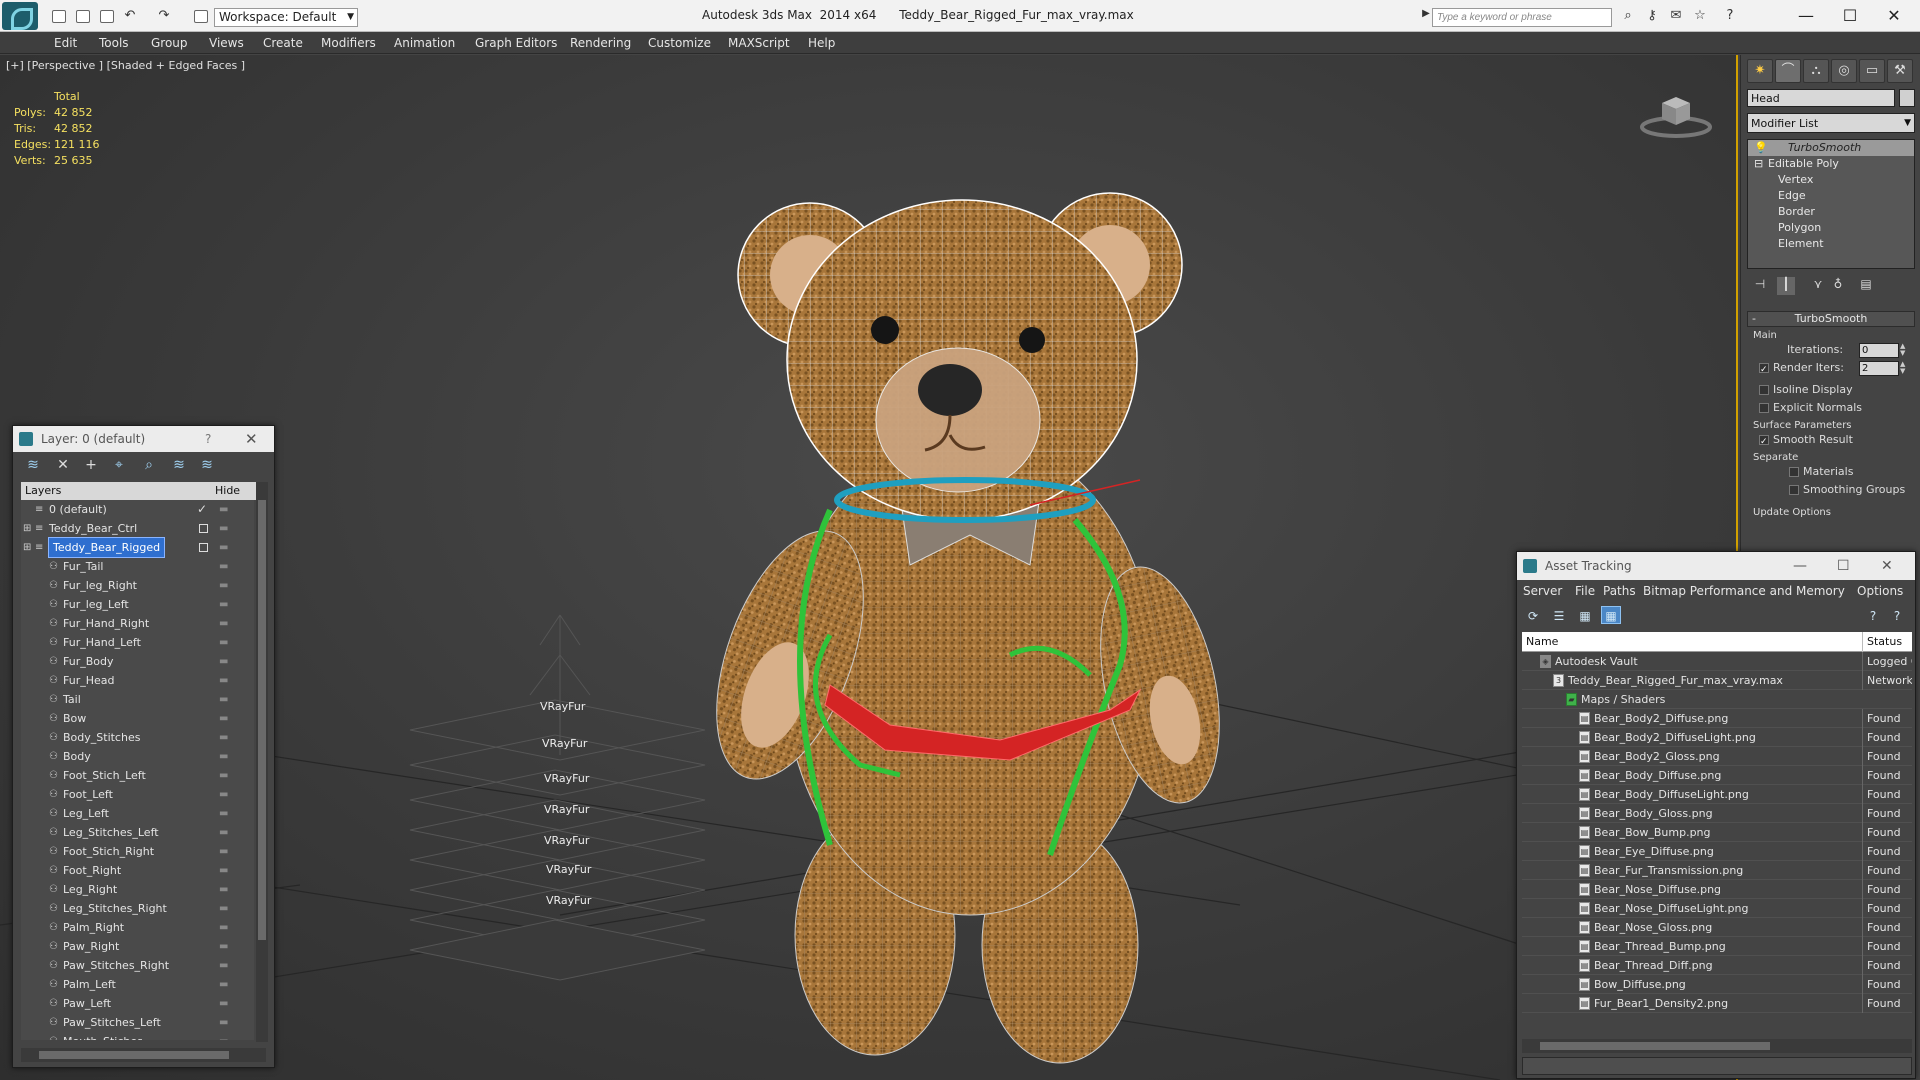 This screenshot has height=1080, width=1920. Describe the element at coordinates (143, 1055) in the screenshot. I see `layer-horizontal-scrollbar` at that location.